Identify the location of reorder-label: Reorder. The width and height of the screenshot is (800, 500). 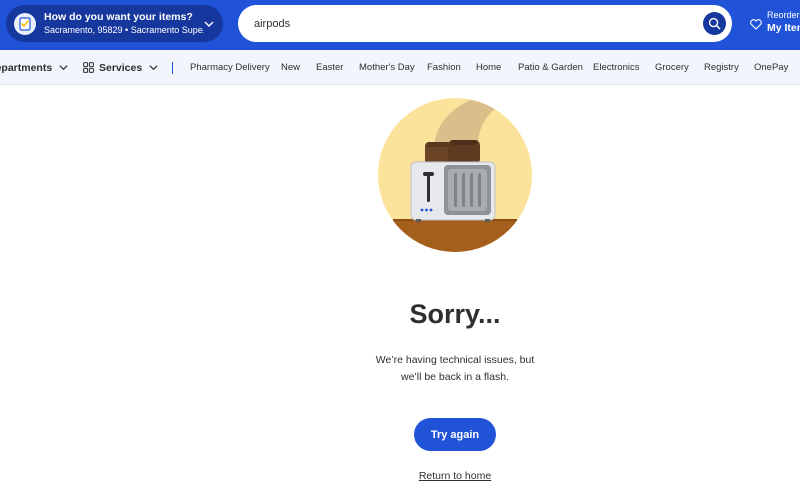
(783, 15).